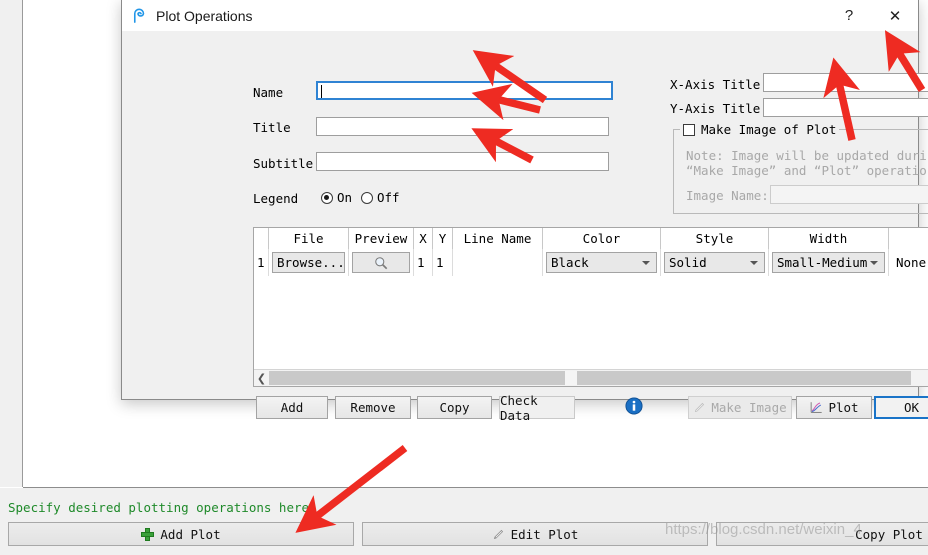  Describe the element at coordinates (817, 407) in the screenshot. I see `chart-icon` at that location.